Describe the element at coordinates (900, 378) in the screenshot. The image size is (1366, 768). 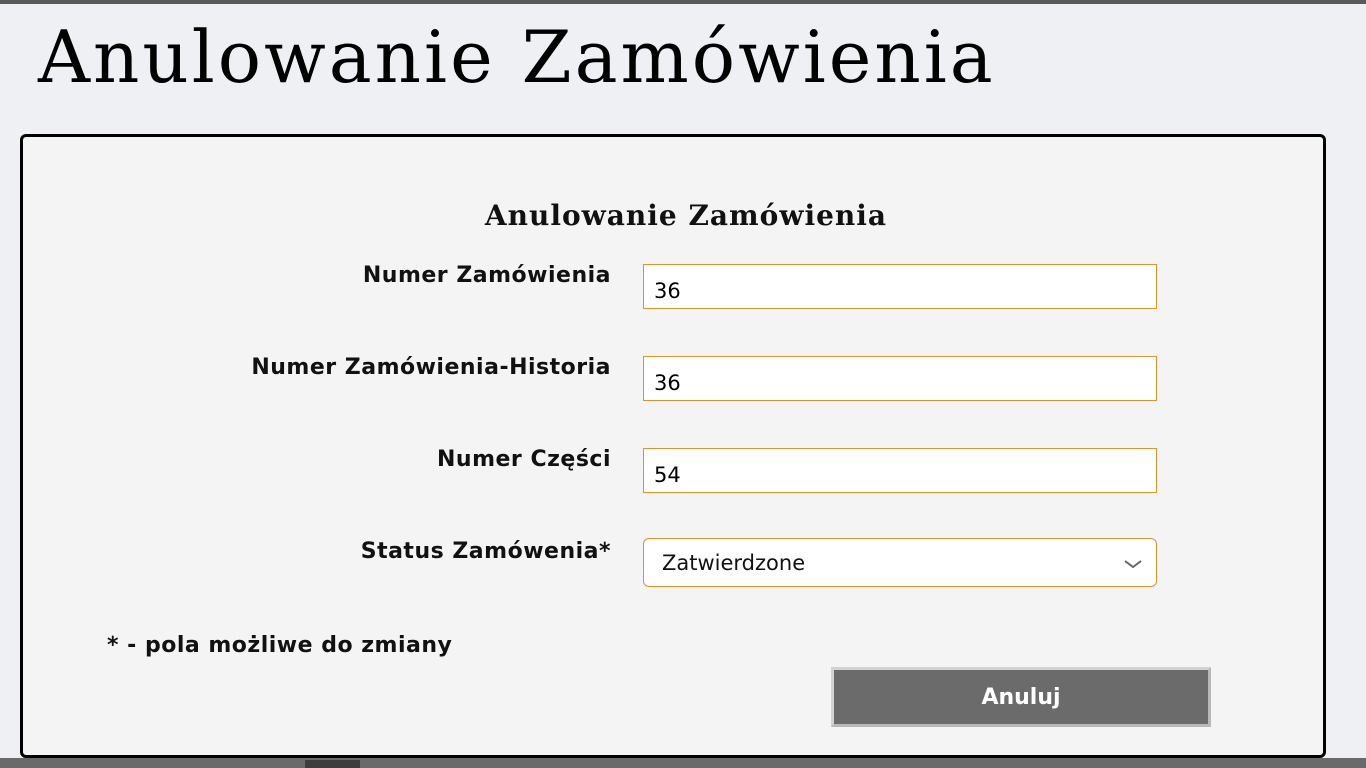
I see `order-history-number-input` at that location.